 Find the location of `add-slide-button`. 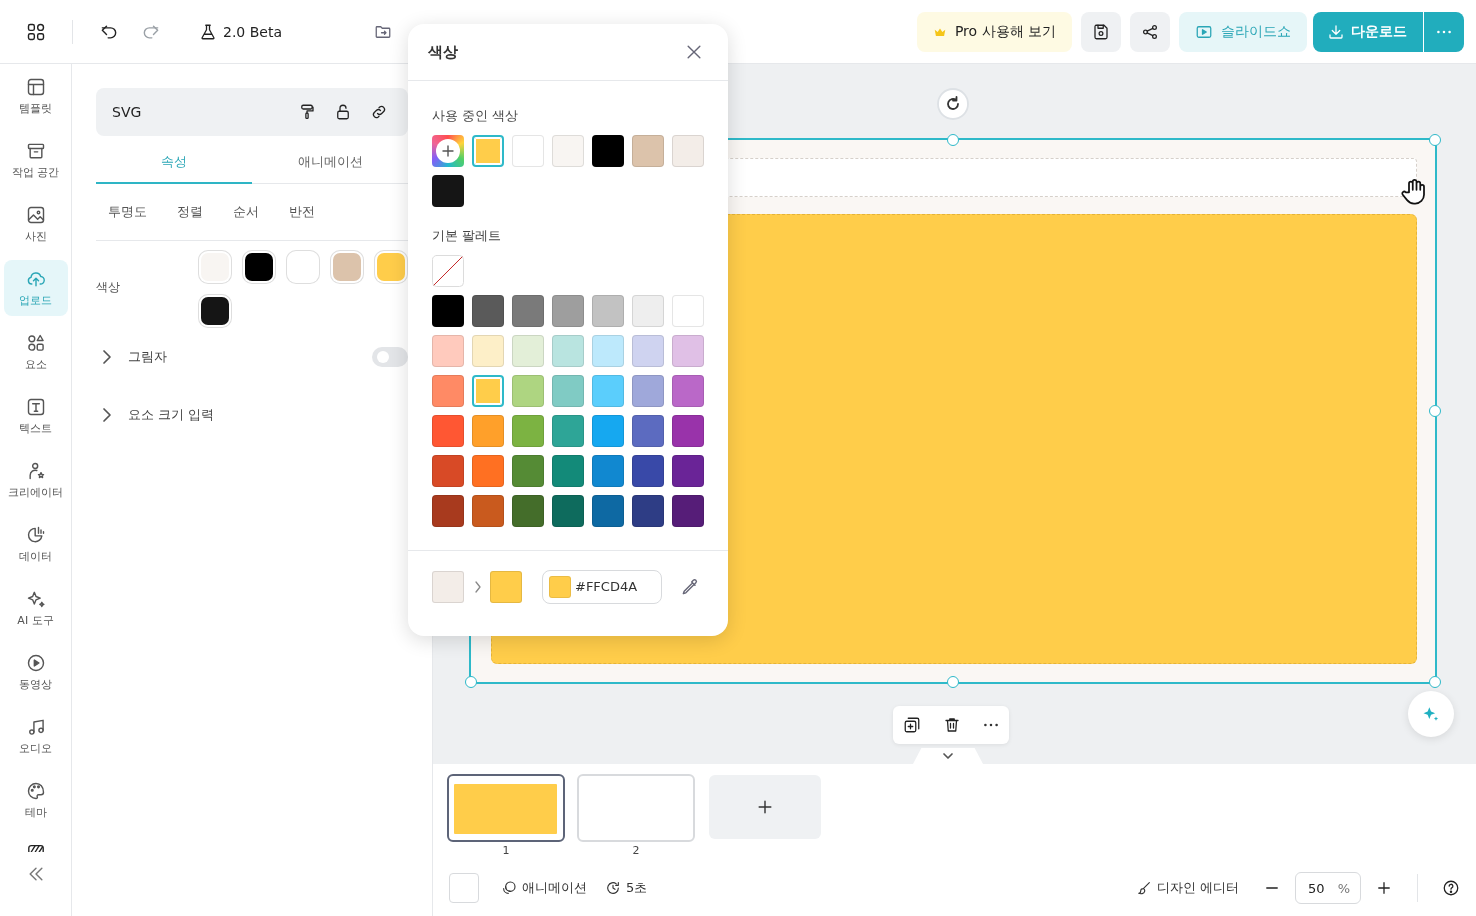

add-slide-button is located at coordinates (765, 807).